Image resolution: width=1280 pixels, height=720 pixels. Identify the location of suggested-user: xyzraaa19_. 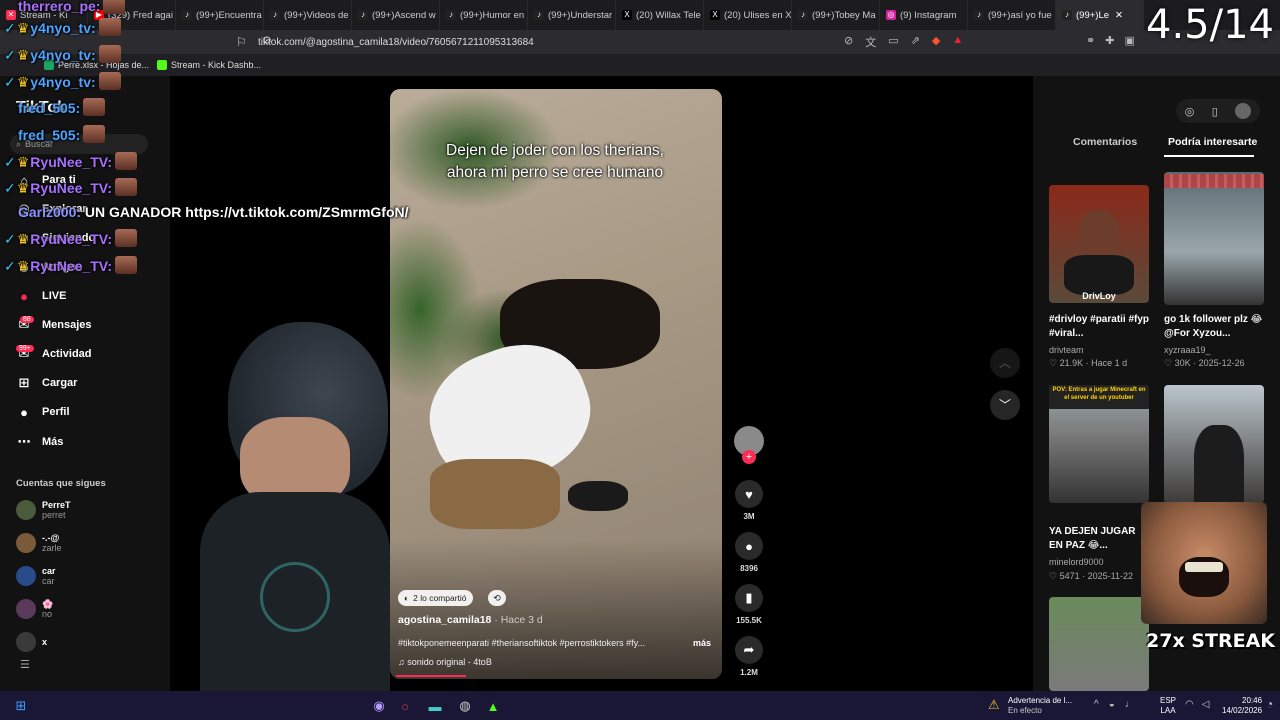
(1187, 350).